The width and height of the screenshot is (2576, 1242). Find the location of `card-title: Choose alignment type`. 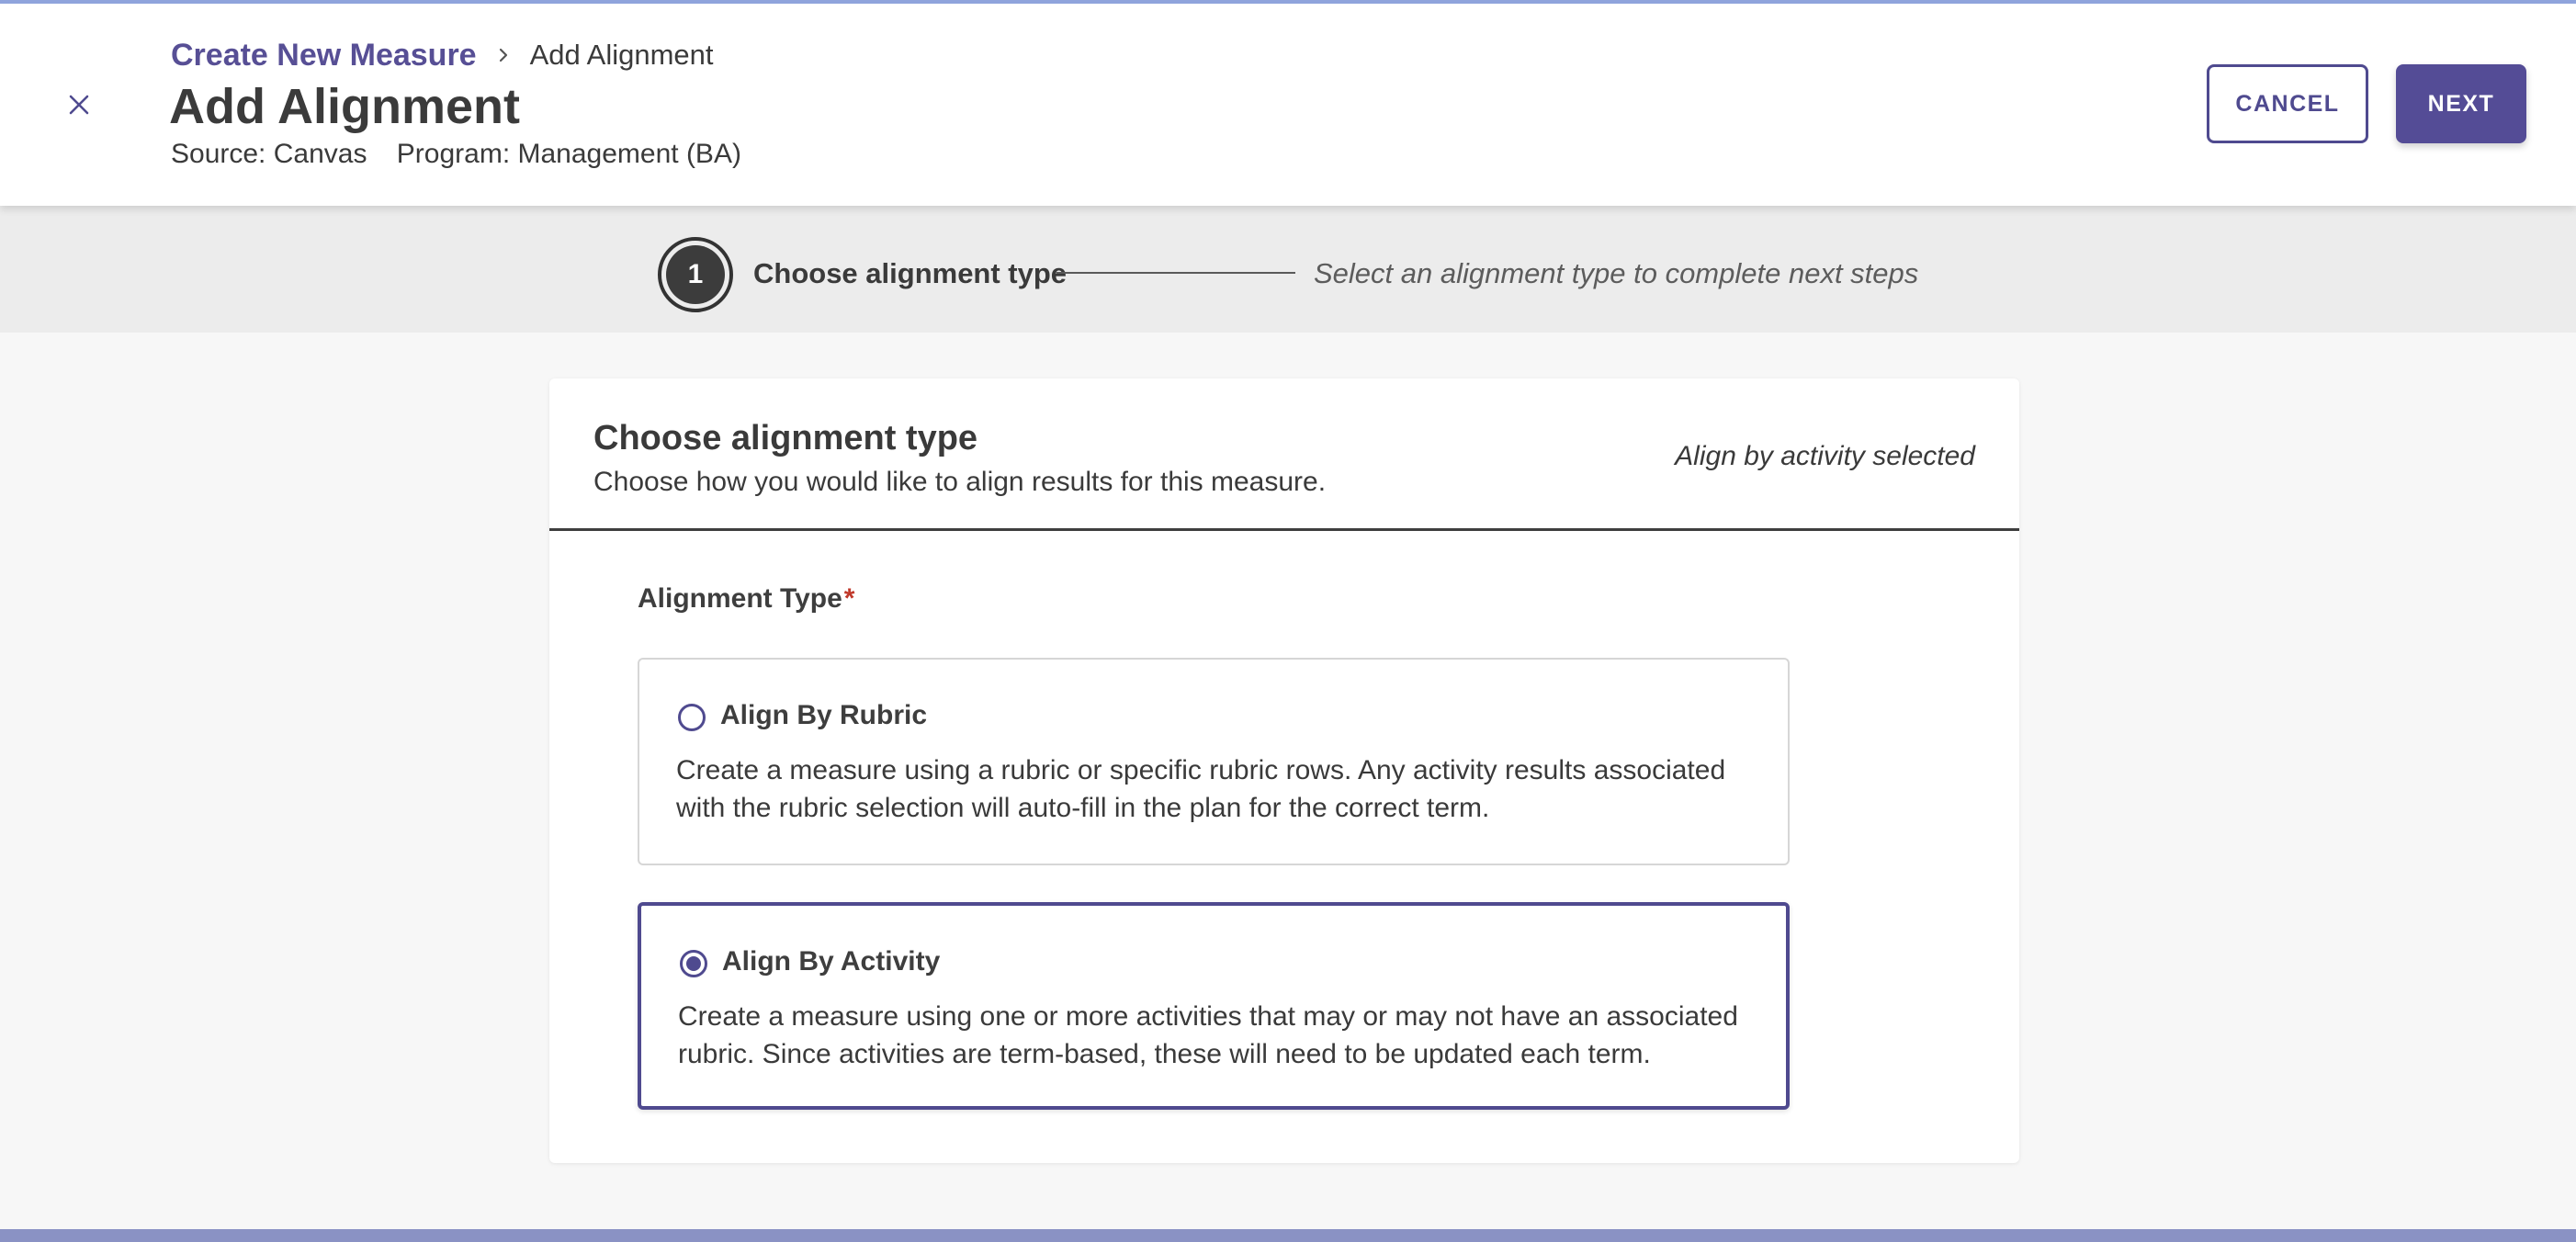

card-title: Choose alignment type is located at coordinates (785, 438).